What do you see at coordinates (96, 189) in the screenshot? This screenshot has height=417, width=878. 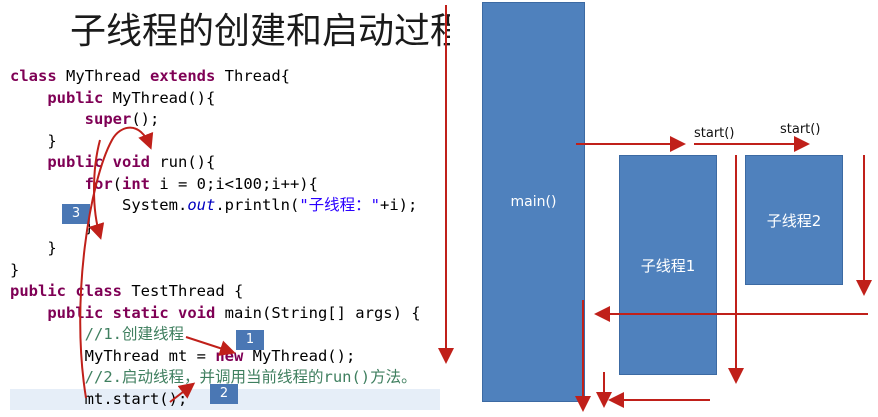 I see `super-to-run-arrow` at bounding box center [96, 189].